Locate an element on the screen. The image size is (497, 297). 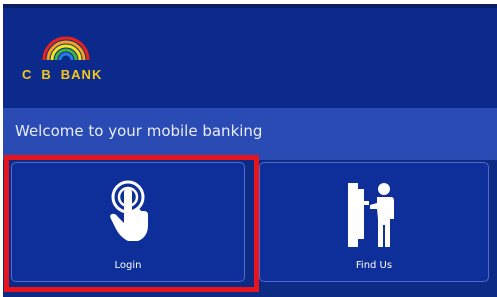
logo-letter-c: C is located at coordinates (27, 74).